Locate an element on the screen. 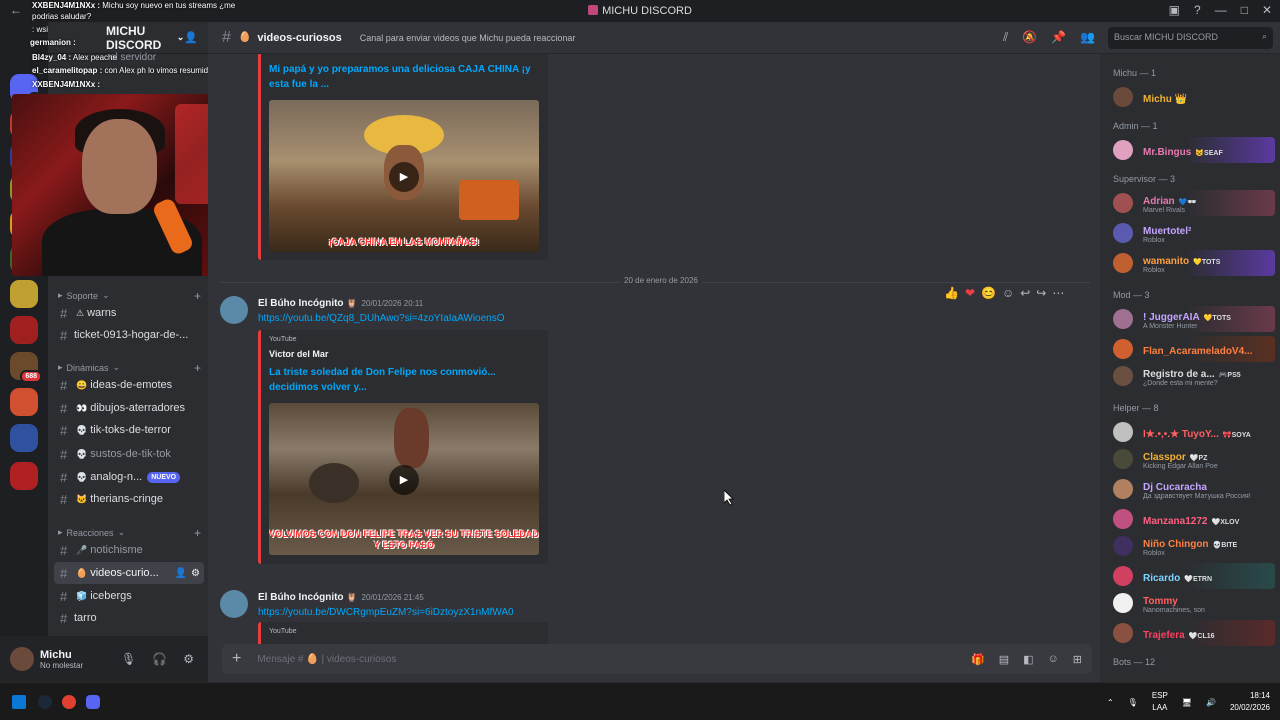  help-icon: ? is located at coordinates (1197, 10).